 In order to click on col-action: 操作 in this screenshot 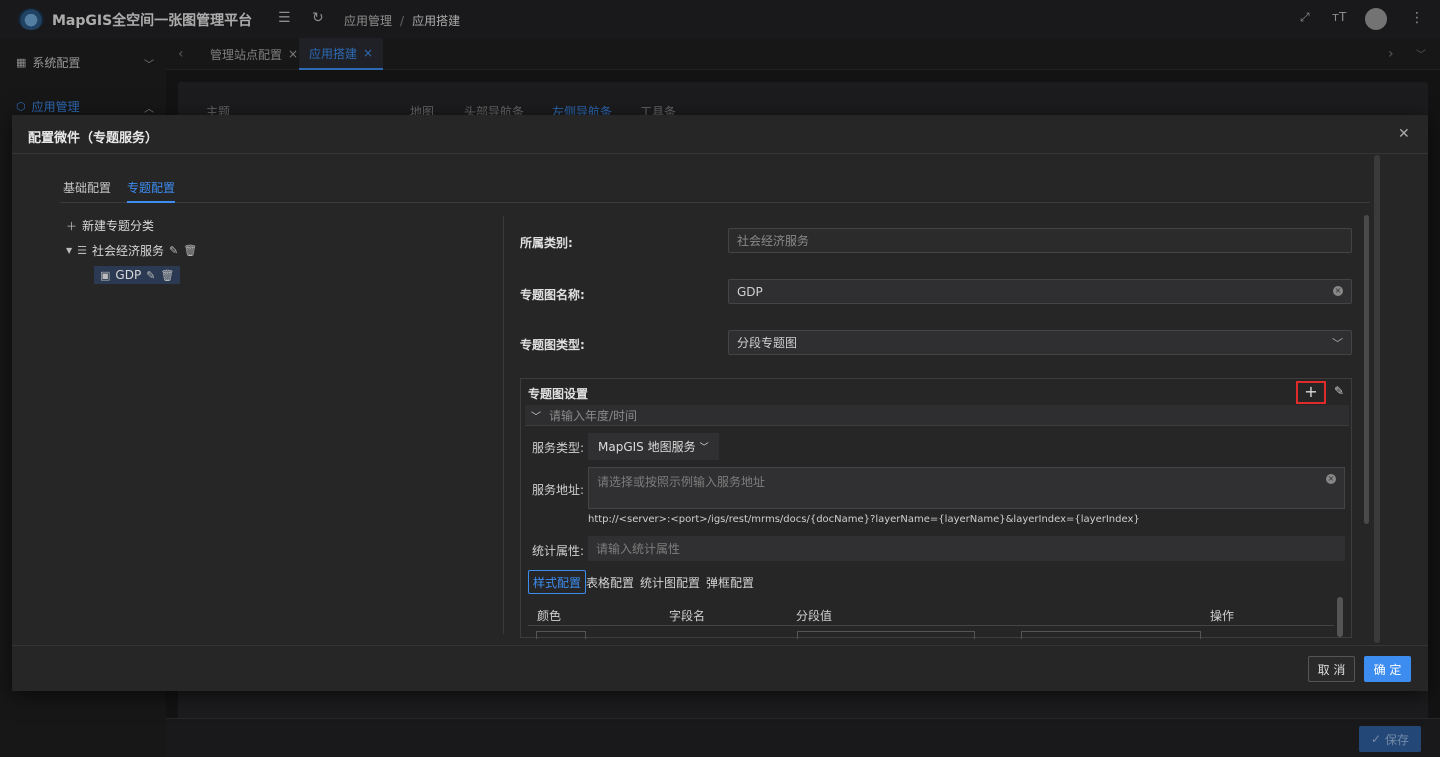, I will do `click(1222, 616)`.